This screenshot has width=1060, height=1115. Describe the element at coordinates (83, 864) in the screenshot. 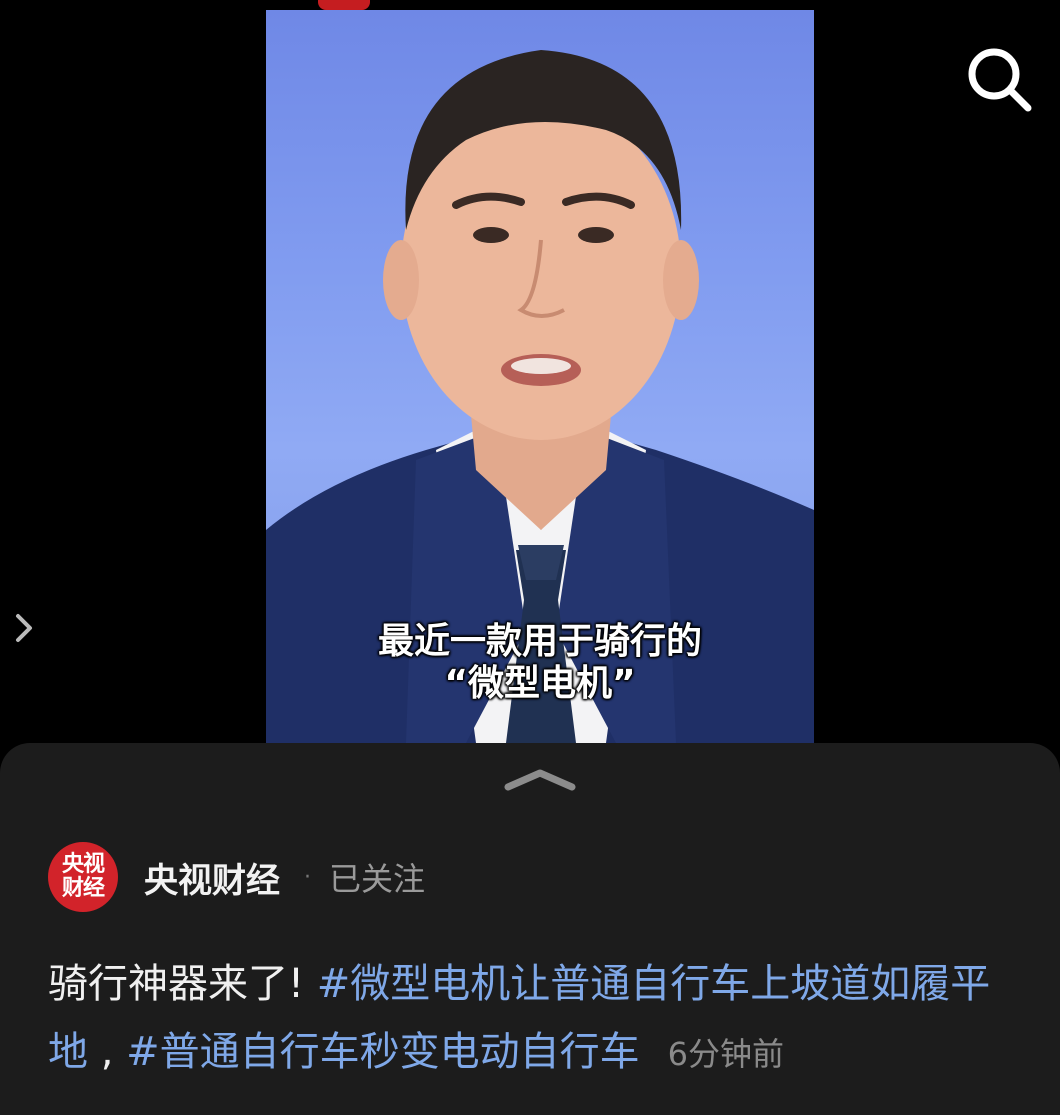

I see `avatar-text-line1: 央视` at that location.